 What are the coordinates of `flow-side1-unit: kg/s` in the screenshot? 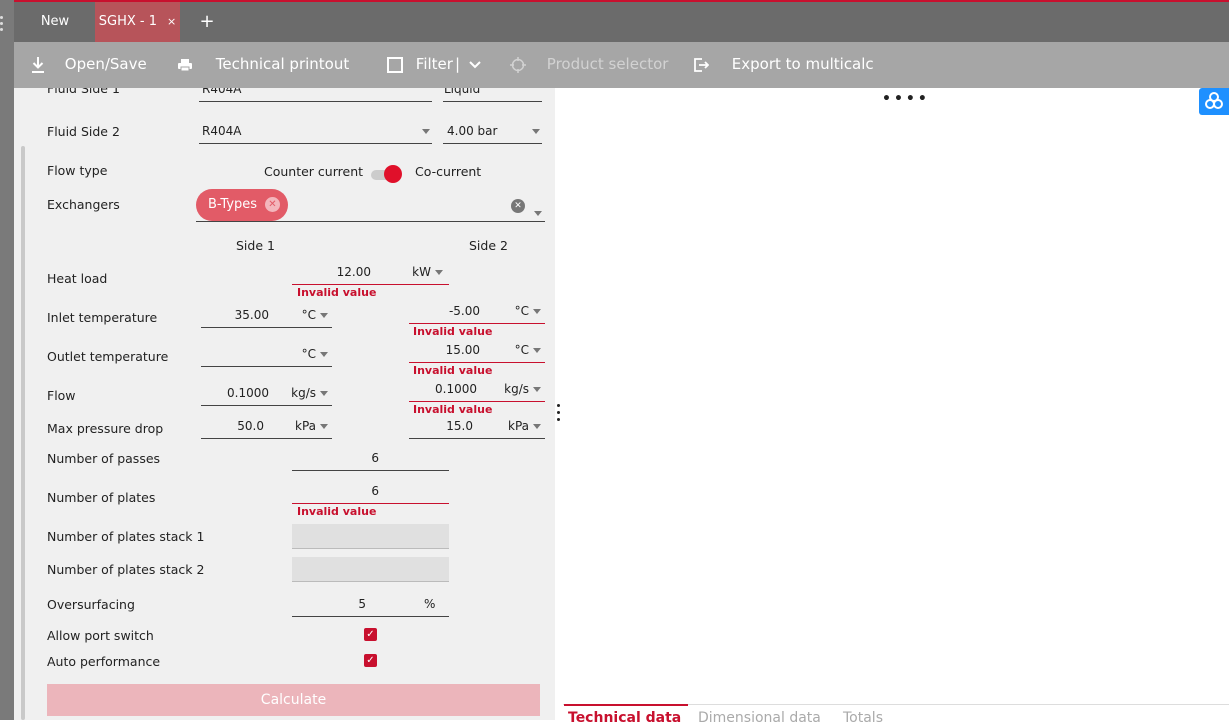 It's located at (303, 393).